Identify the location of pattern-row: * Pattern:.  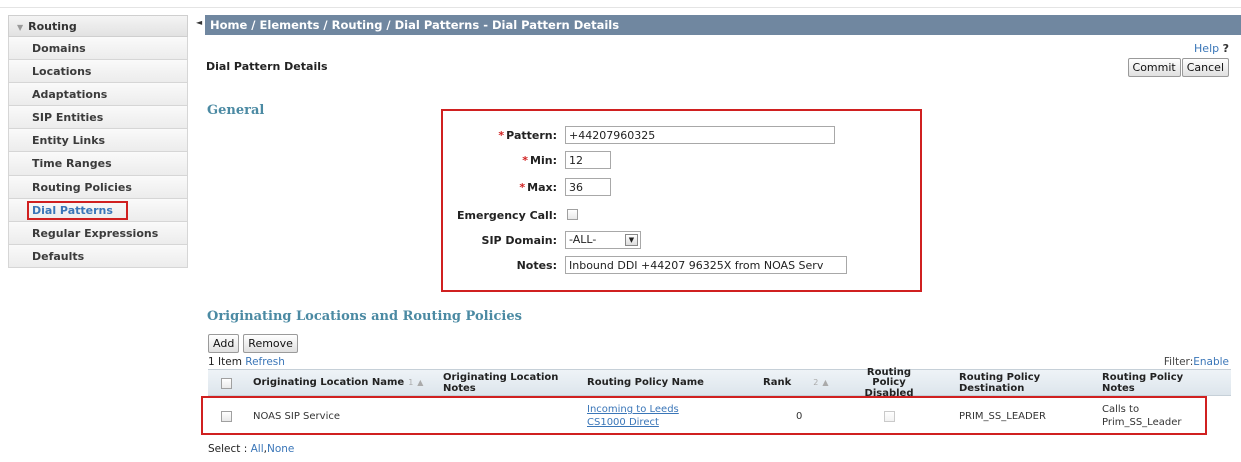
(681, 136).